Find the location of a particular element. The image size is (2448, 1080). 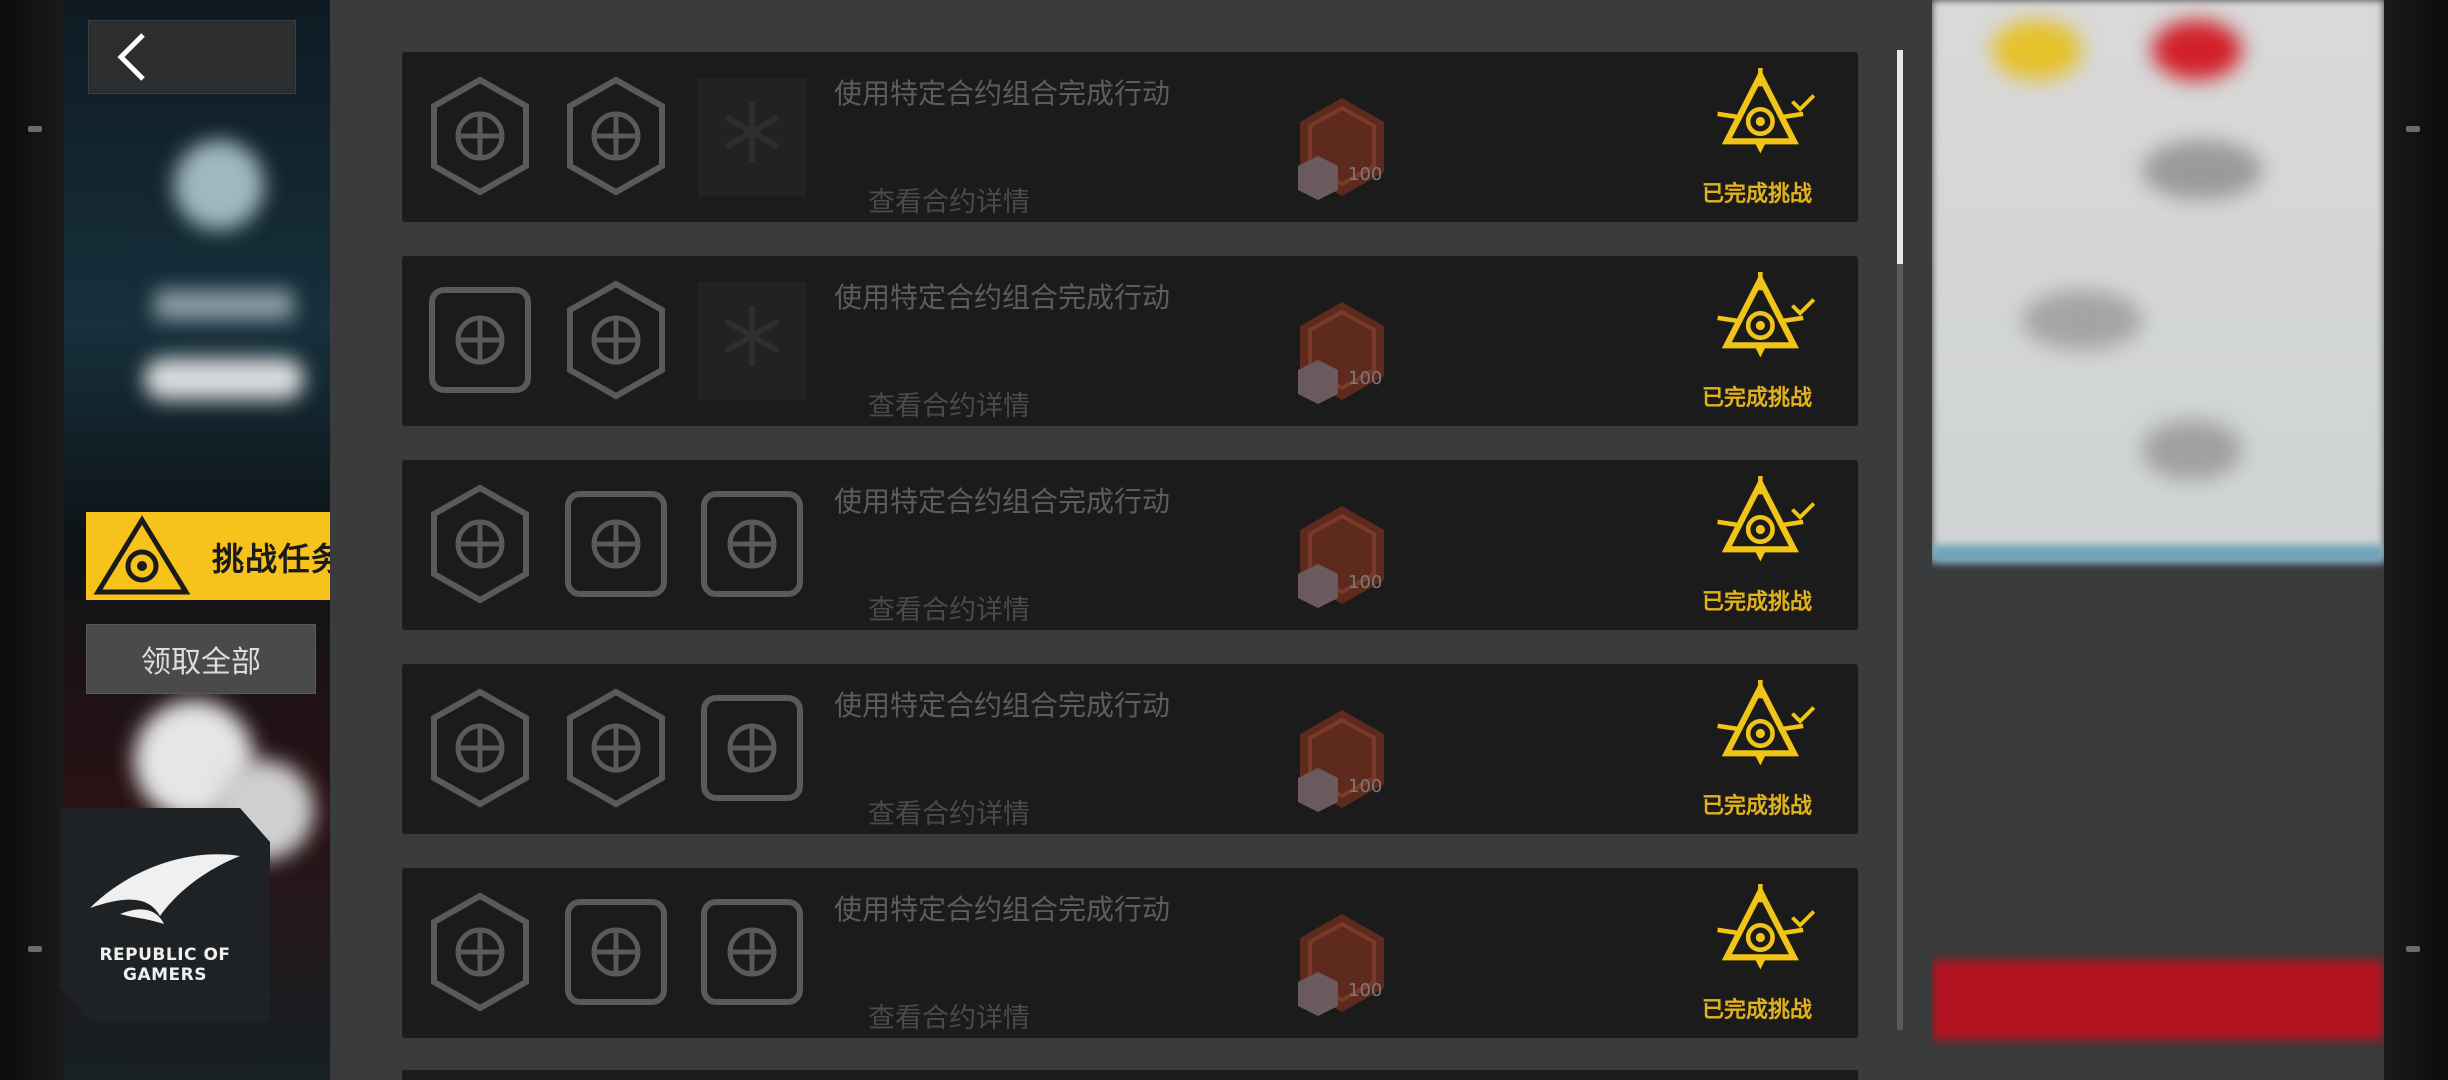

weapon-parts-icon is located at coordinates (480, 340).